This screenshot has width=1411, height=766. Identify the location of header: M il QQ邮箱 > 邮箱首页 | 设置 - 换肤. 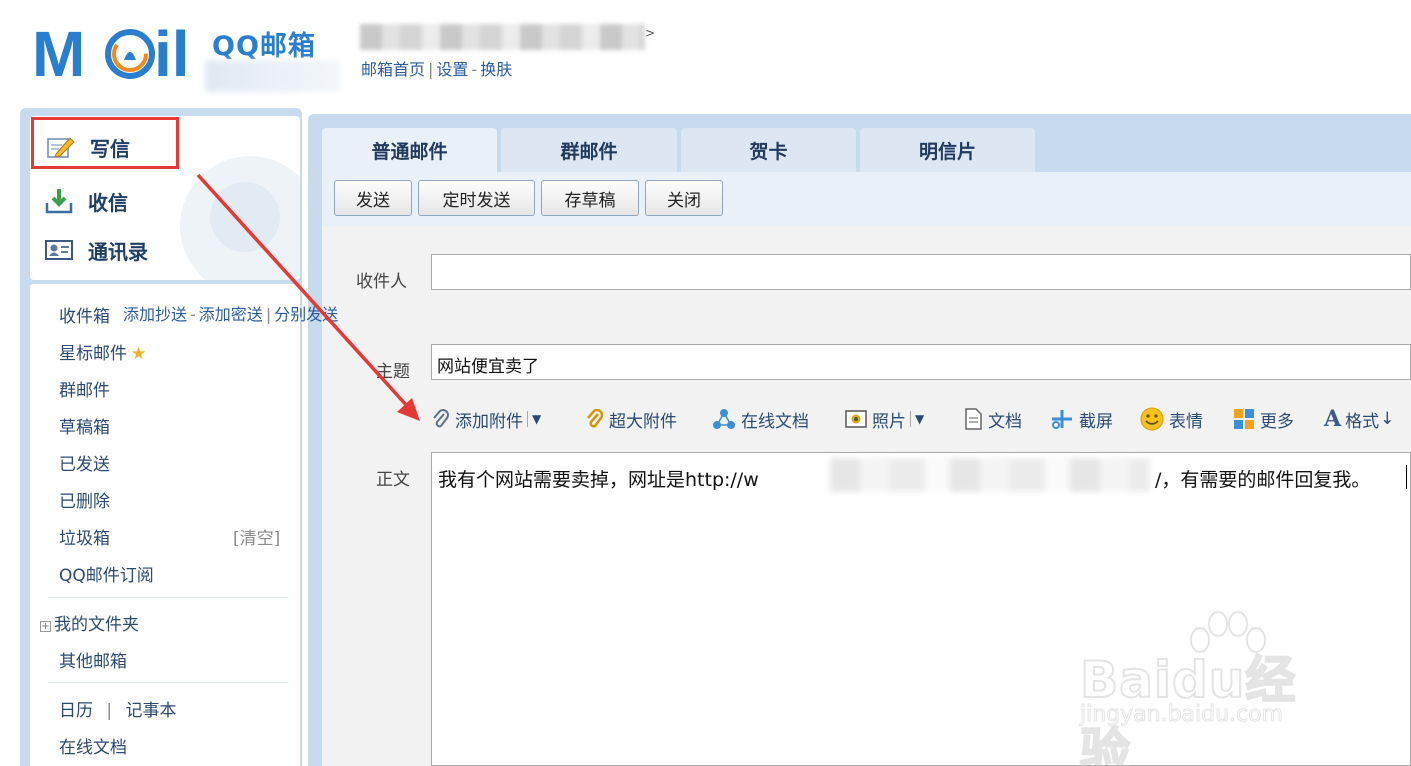
(705, 53).